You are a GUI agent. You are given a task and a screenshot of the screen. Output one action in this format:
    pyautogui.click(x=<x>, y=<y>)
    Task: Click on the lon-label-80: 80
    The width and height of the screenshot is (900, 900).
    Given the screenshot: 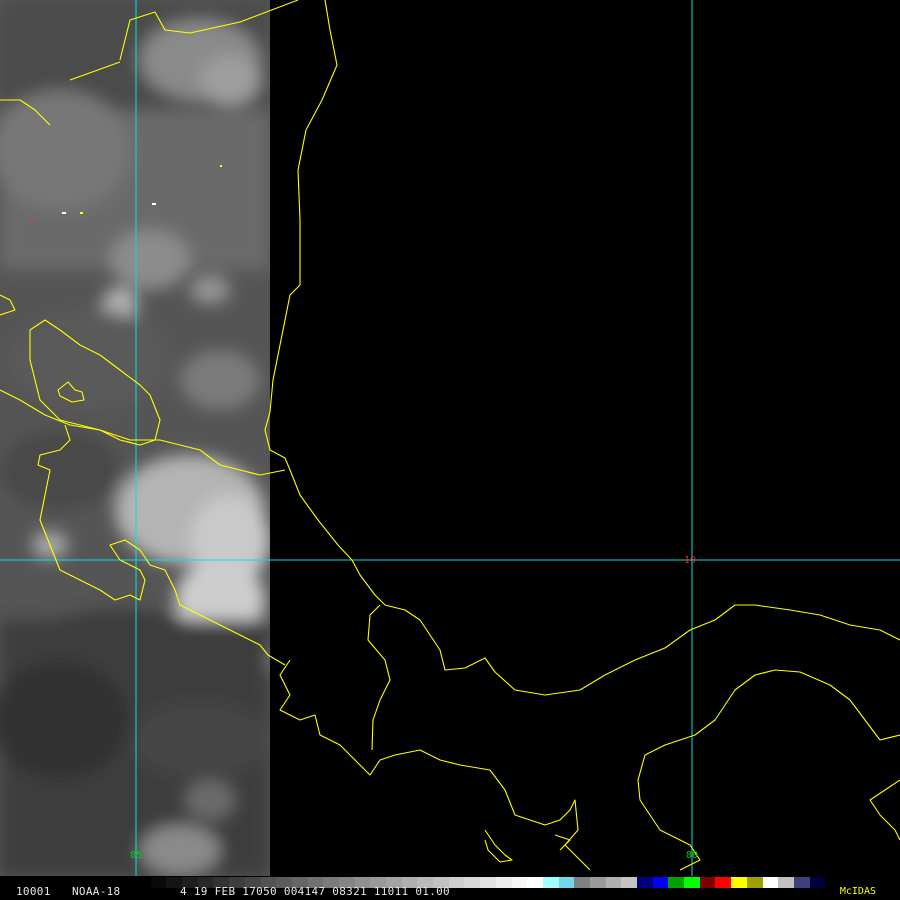 What is the action you would take?
    pyautogui.click(x=692, y=855)
    